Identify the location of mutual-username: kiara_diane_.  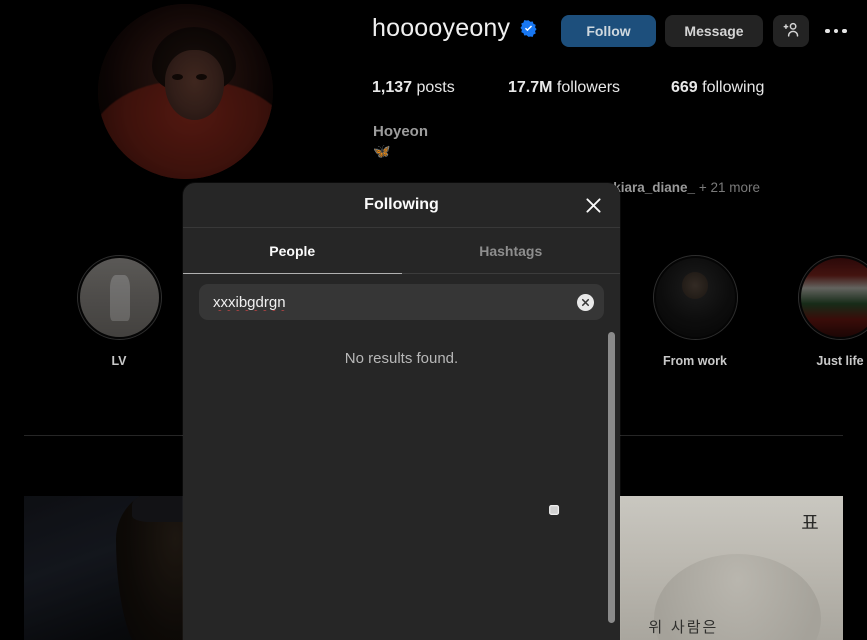
(654, 187).